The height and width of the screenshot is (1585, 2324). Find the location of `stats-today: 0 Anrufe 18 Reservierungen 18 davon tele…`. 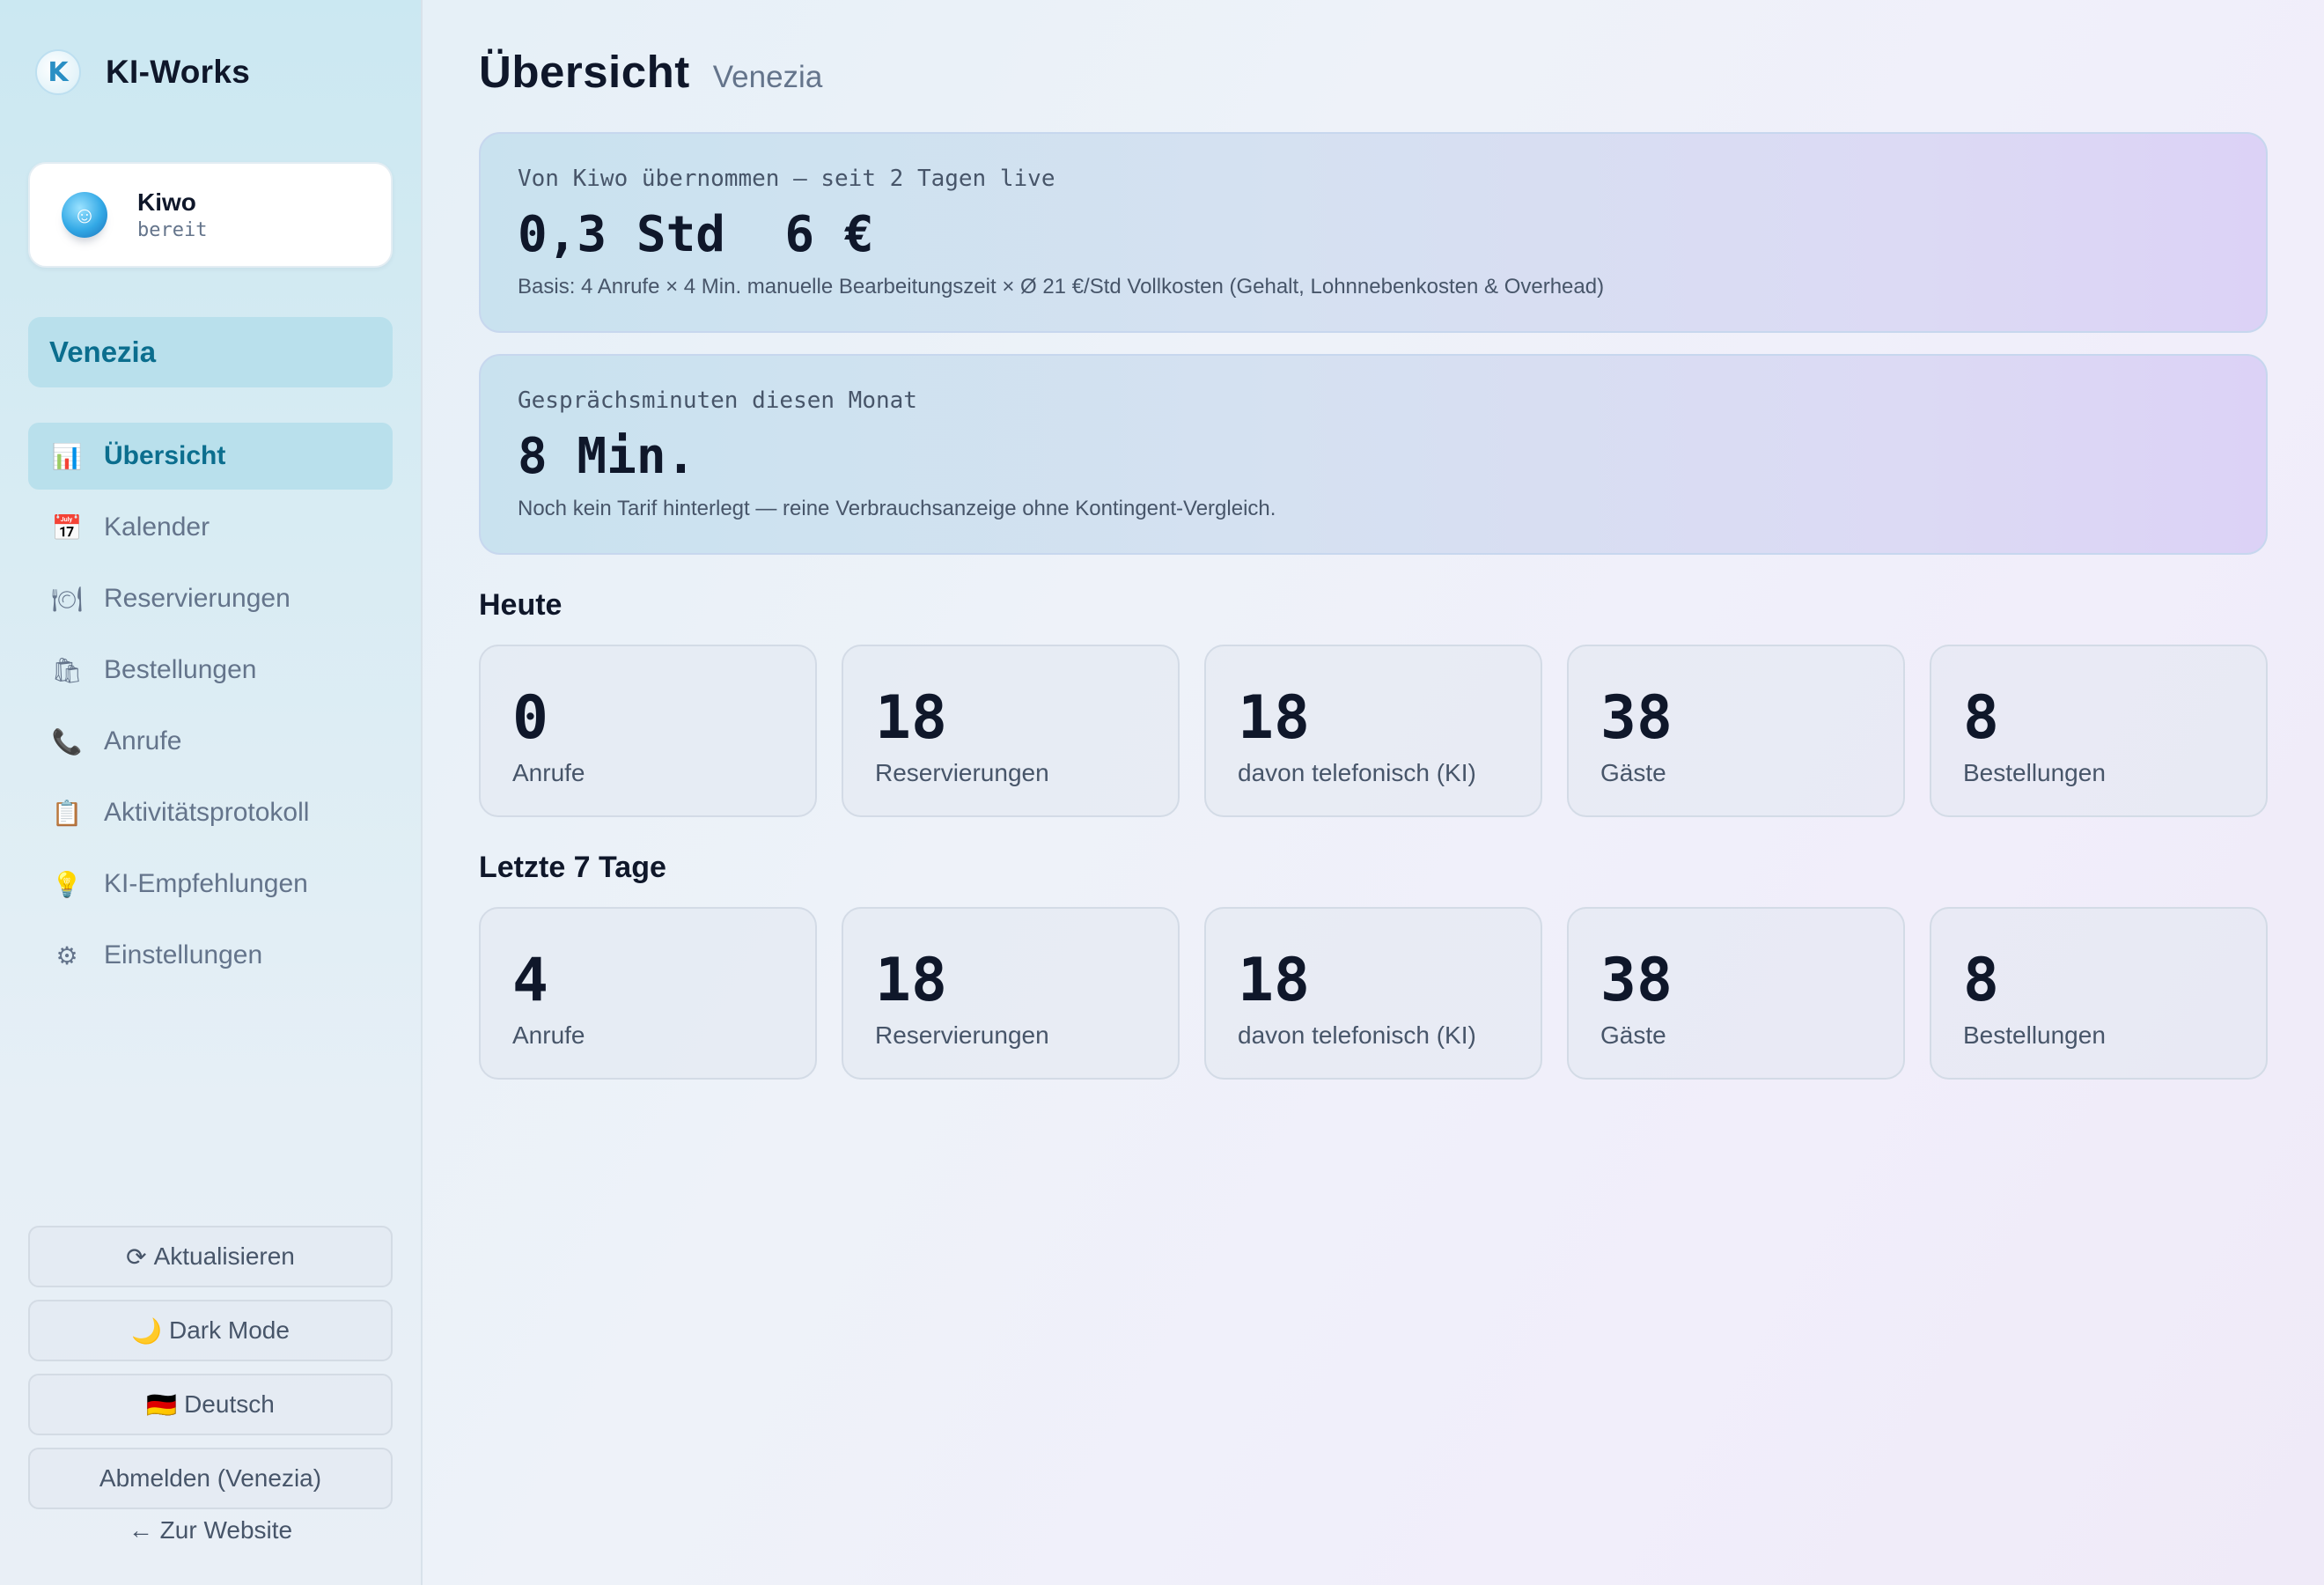

stats-today: 0 Anrufe 18 Reservierungen 18 davon tele… is located at coordinates (1373, 731).